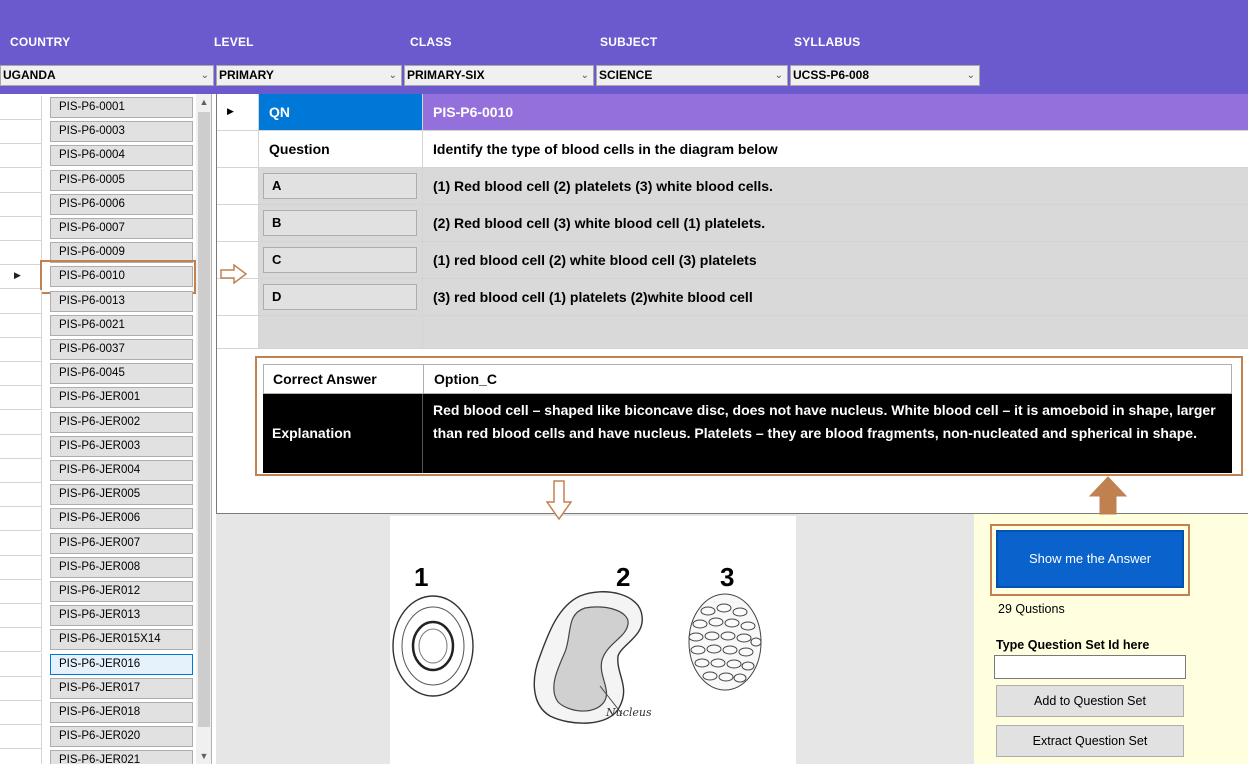 This screenshot has height=767, width=1248. Describe the element at coordinates (692, 75) in the screenshot. I see `subject-select: SCIENCE ⌄` at that location.